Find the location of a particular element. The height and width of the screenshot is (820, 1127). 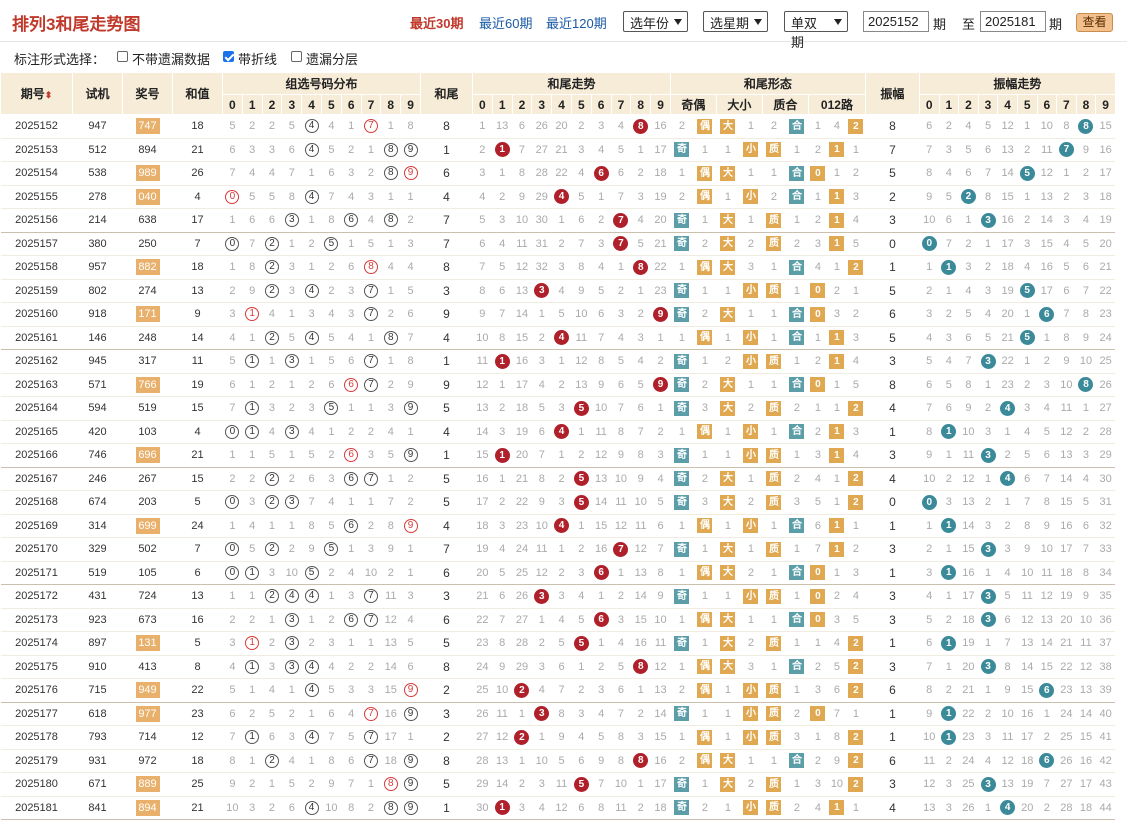

issue-cell: 2025154 is located at coordinates (36, 173).